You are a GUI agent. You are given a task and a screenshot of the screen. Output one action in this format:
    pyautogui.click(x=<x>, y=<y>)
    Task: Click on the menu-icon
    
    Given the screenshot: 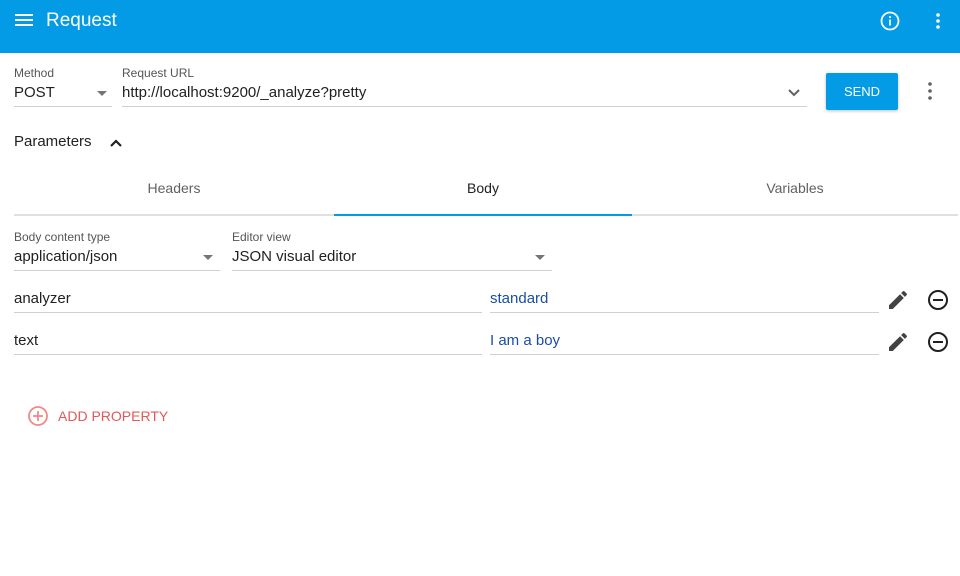 What is the action you would take?
    pyautogui.click(x=26, y=22)
    